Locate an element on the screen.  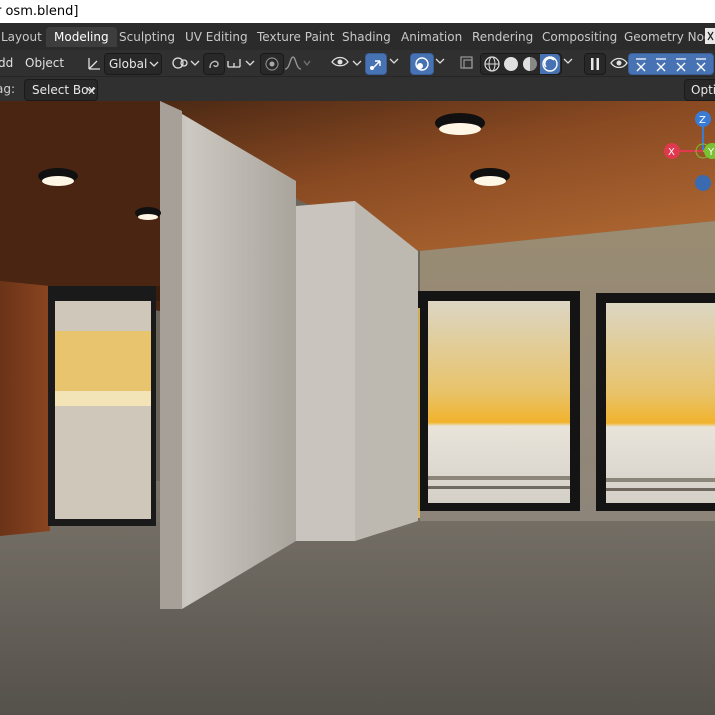
tab-animation: Animation is located at coordinates (431, 37).